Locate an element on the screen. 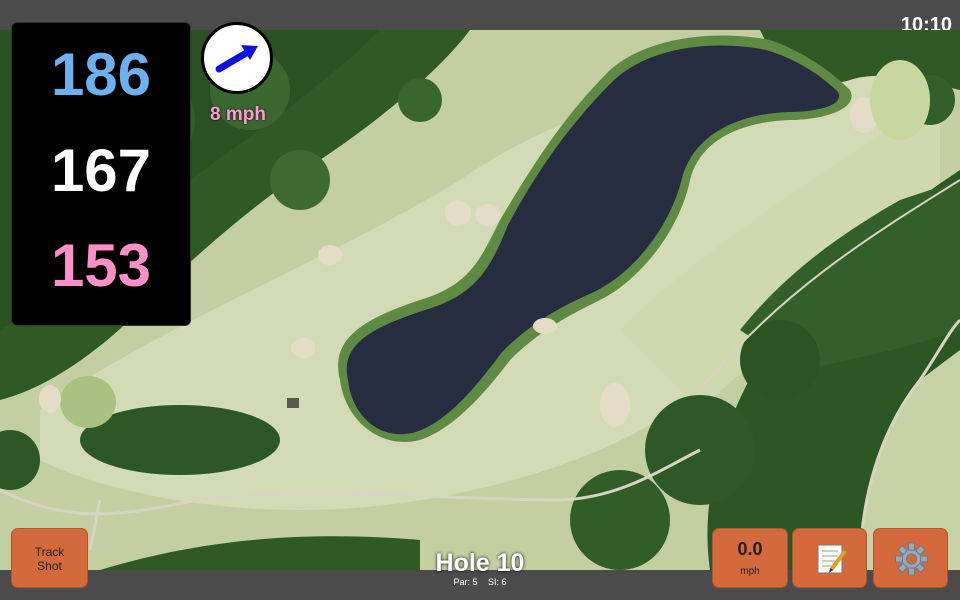  notes-button is located at coordinates (829, 558).